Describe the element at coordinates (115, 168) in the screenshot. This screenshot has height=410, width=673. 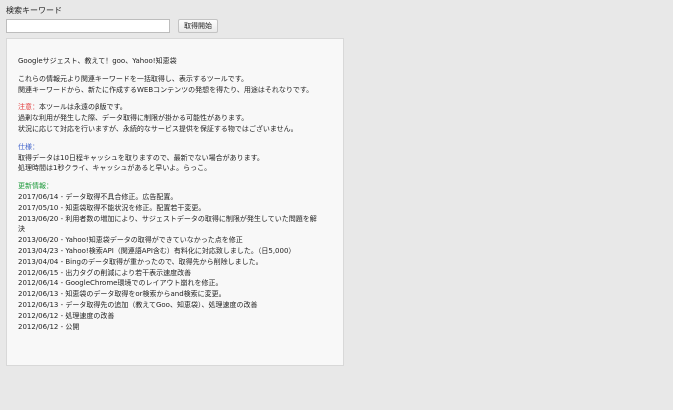
I see `spec-line: 処理時間は1秒クライ、キャッシュがあると早いよ。らっこ。` at that location.